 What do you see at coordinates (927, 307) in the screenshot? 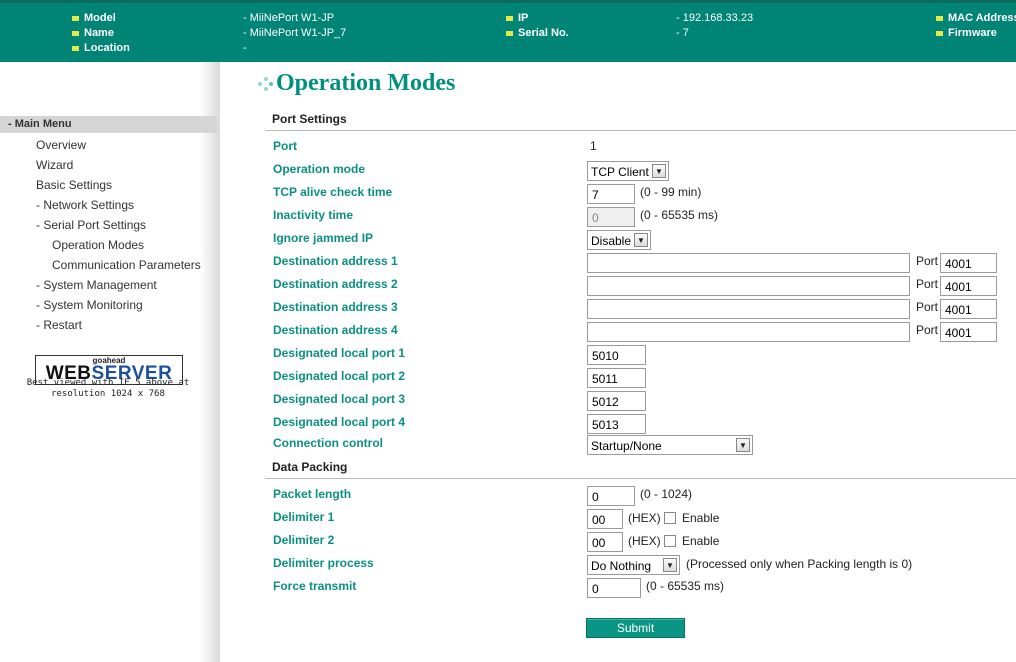
I see `destination-3-port-label: Port` at bounding box center [927, 307].